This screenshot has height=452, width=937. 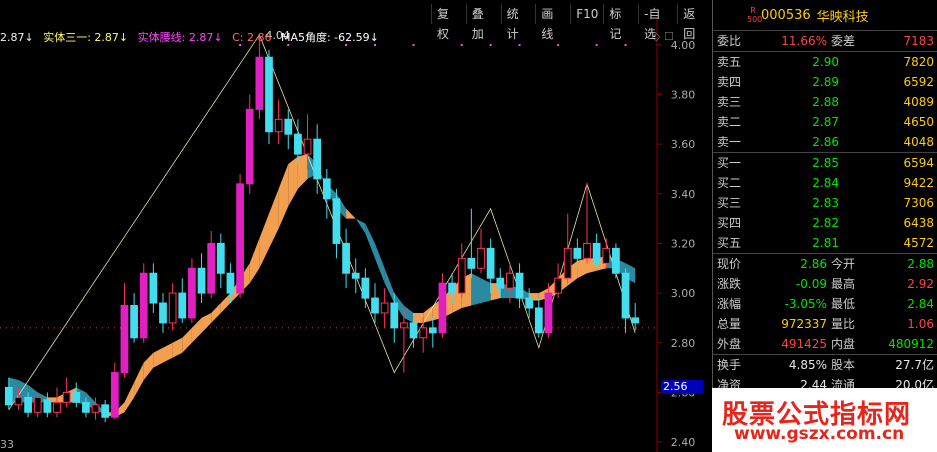 I want to click on stat-label: 最高, so click(x=843, y=284).